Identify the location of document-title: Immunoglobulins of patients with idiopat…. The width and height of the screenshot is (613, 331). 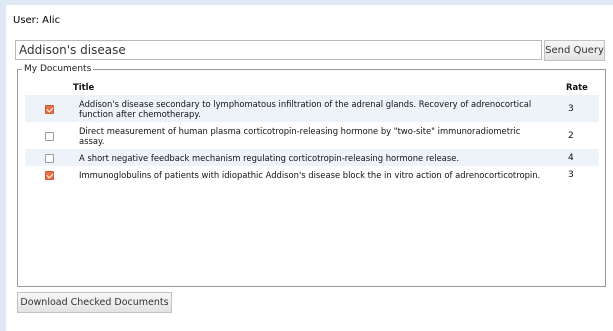
(310, 175).